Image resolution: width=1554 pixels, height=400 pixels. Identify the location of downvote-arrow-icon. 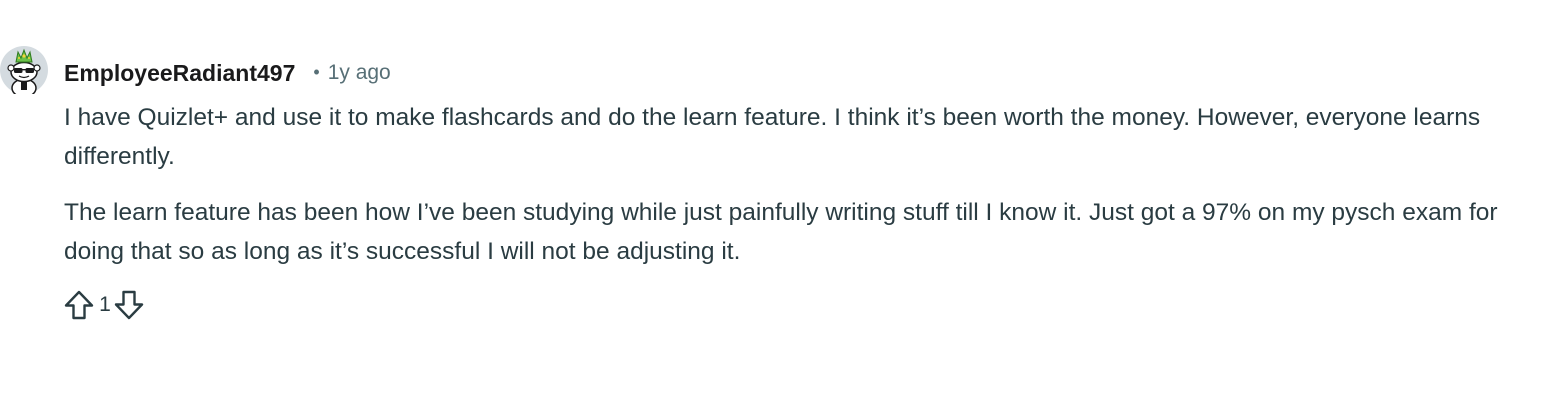
(129, 305).